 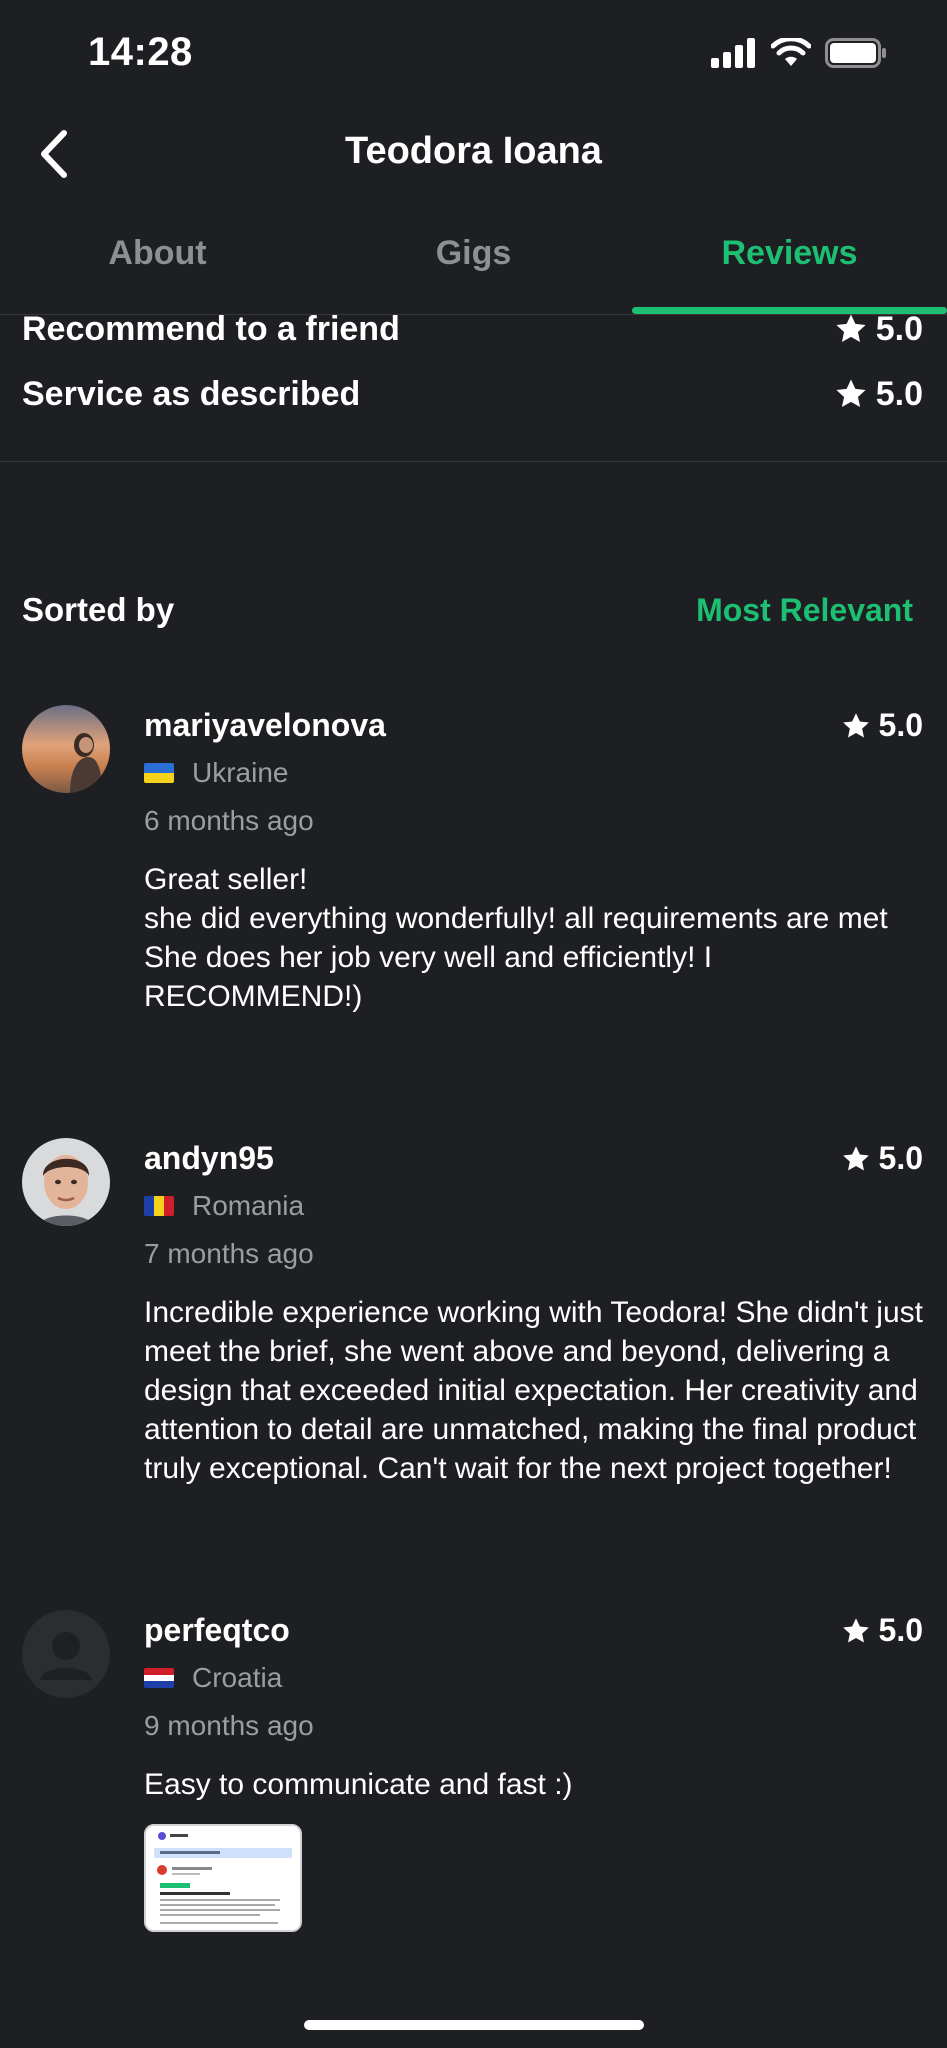 What do you see at coordinates (473, 55) in the screenshot?
I see `status-bar: 14:28` at bounding box center [473, 55].